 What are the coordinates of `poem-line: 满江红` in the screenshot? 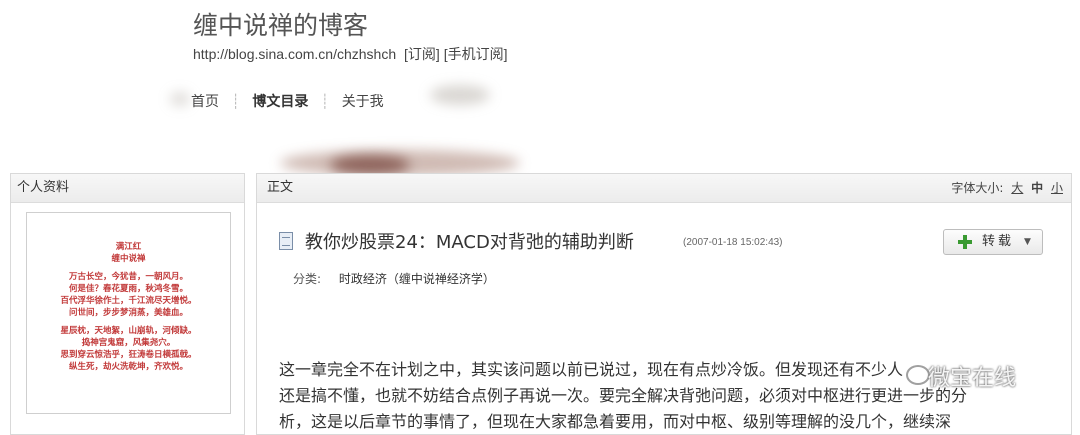 It's located at (128, 247).